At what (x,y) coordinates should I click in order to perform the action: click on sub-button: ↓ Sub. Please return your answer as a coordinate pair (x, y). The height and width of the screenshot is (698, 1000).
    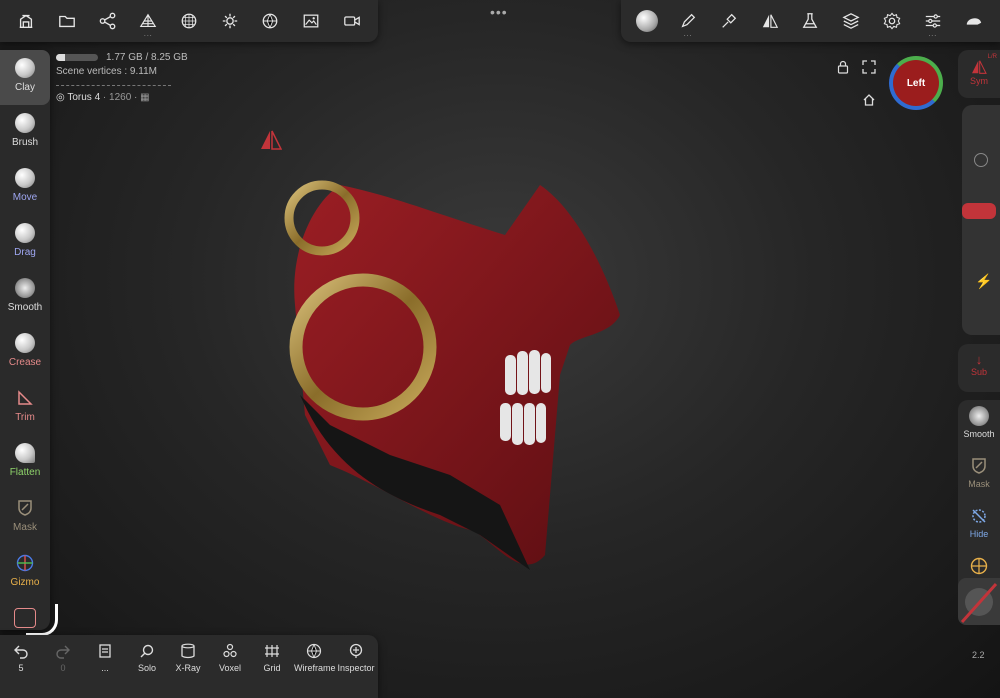
    Looking at the image, I should click on (979, 368).